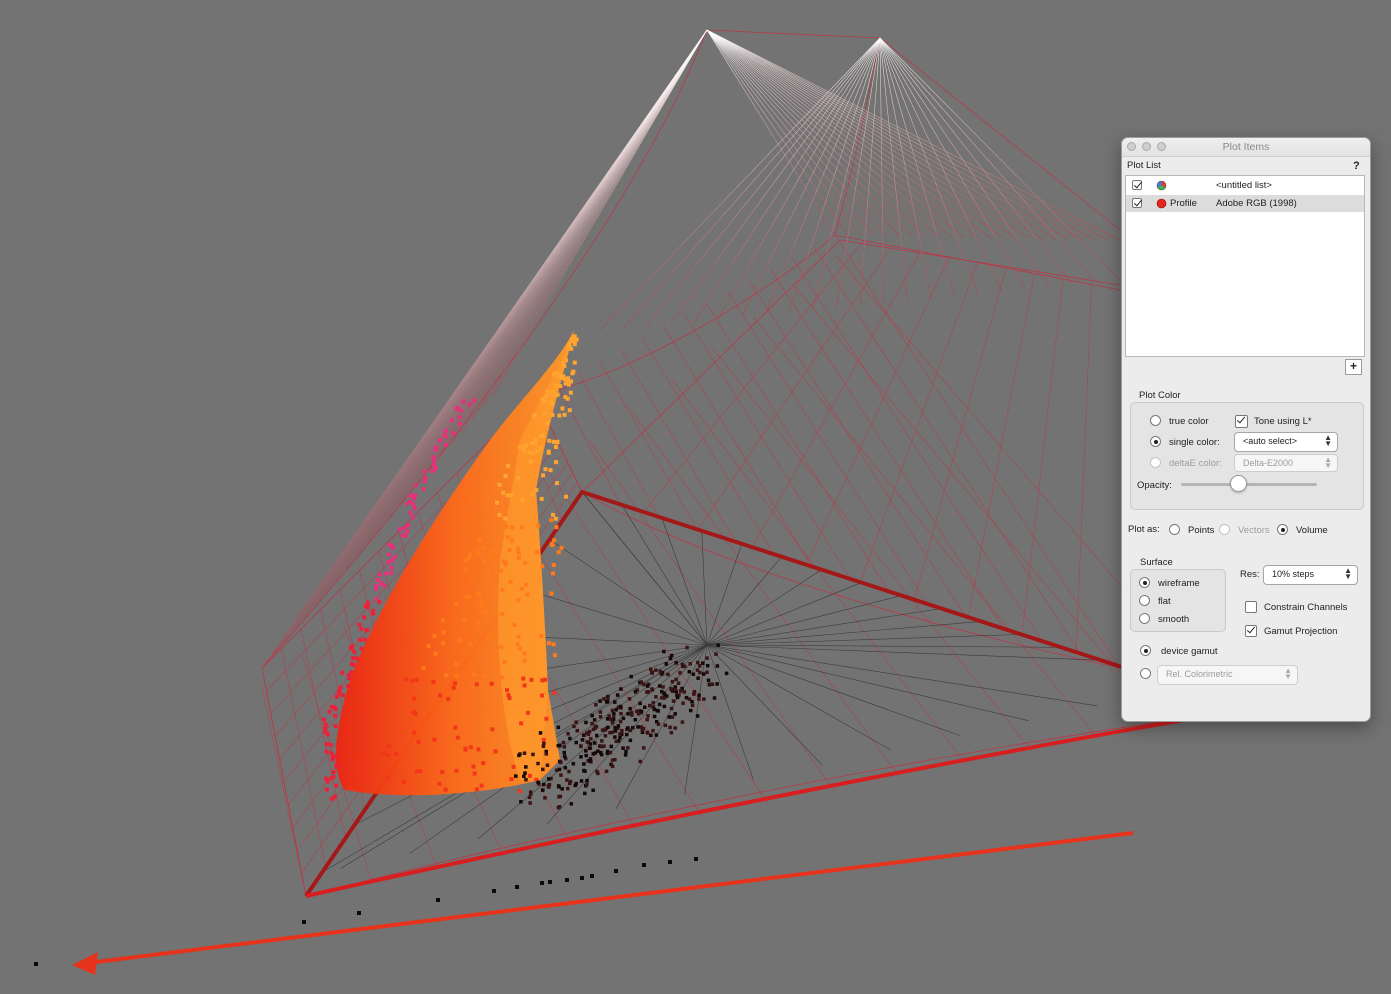 The height and width of the screenshot is (994, 1391). What do you see at coordinates (1155, 462) in the screenshot?
I see `deltae-color-radio` at bounding box center [1155, 462].